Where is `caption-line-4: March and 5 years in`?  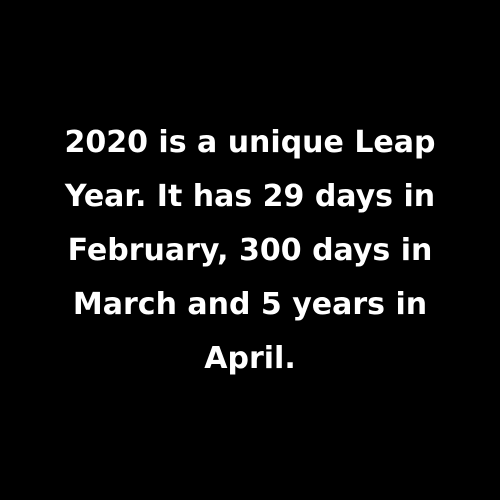 caption-line-4: March and 5 years in is located at coordinates (250, 304).